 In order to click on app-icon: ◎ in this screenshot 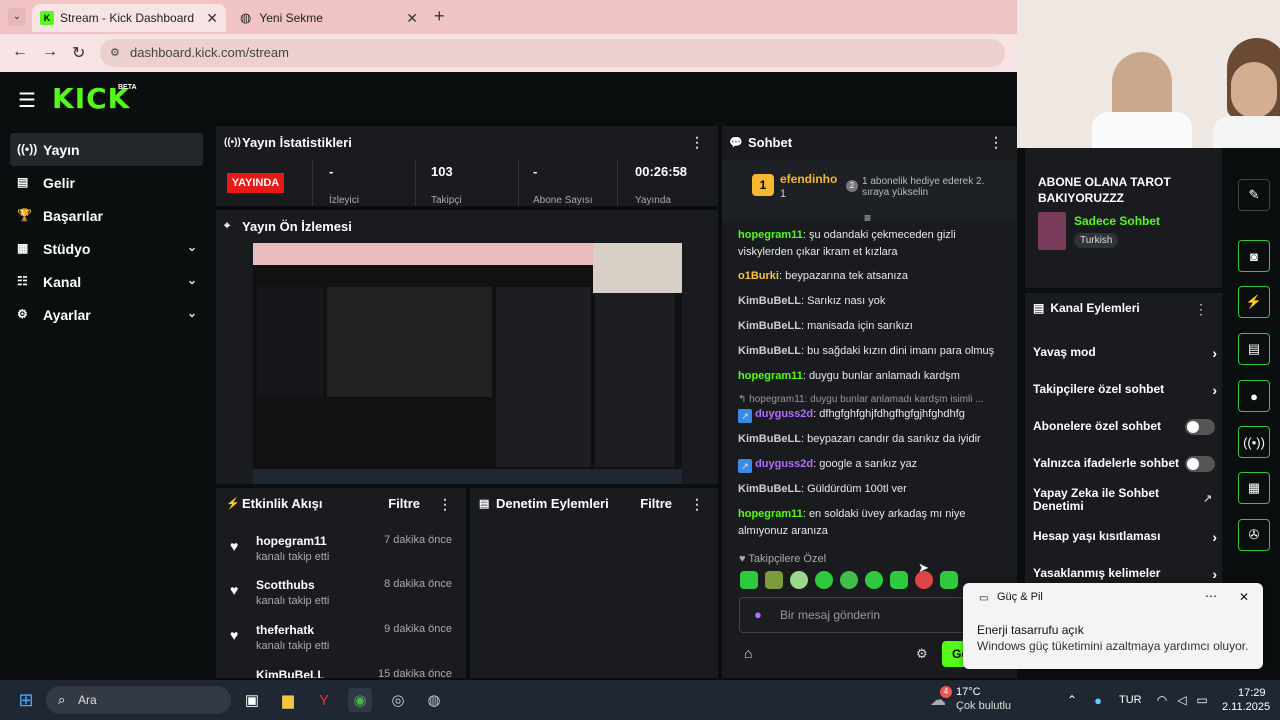, I will do `click(398, 700)`.